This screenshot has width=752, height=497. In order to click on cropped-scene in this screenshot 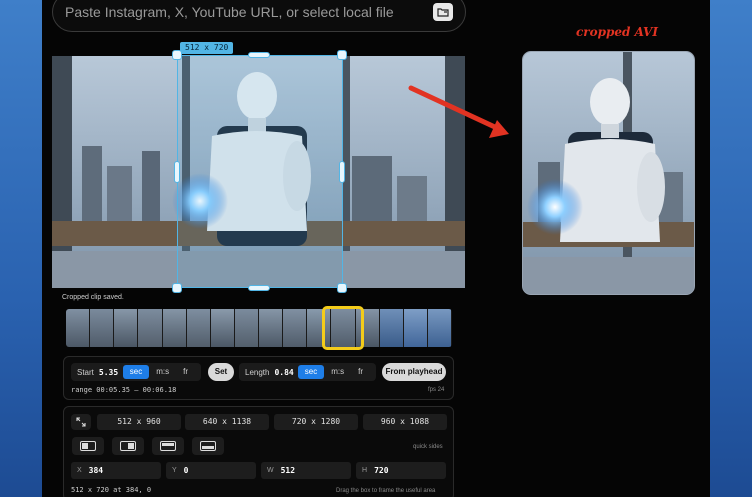, I will do `click(608, 173)`.